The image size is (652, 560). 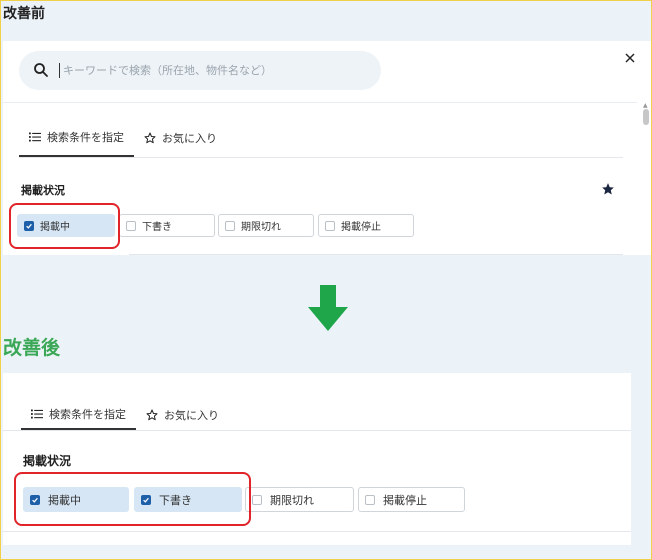 What do you see at coordinates (59, 70) in the screenshot?
I see `text-caret` at bounding box center [59, 70].